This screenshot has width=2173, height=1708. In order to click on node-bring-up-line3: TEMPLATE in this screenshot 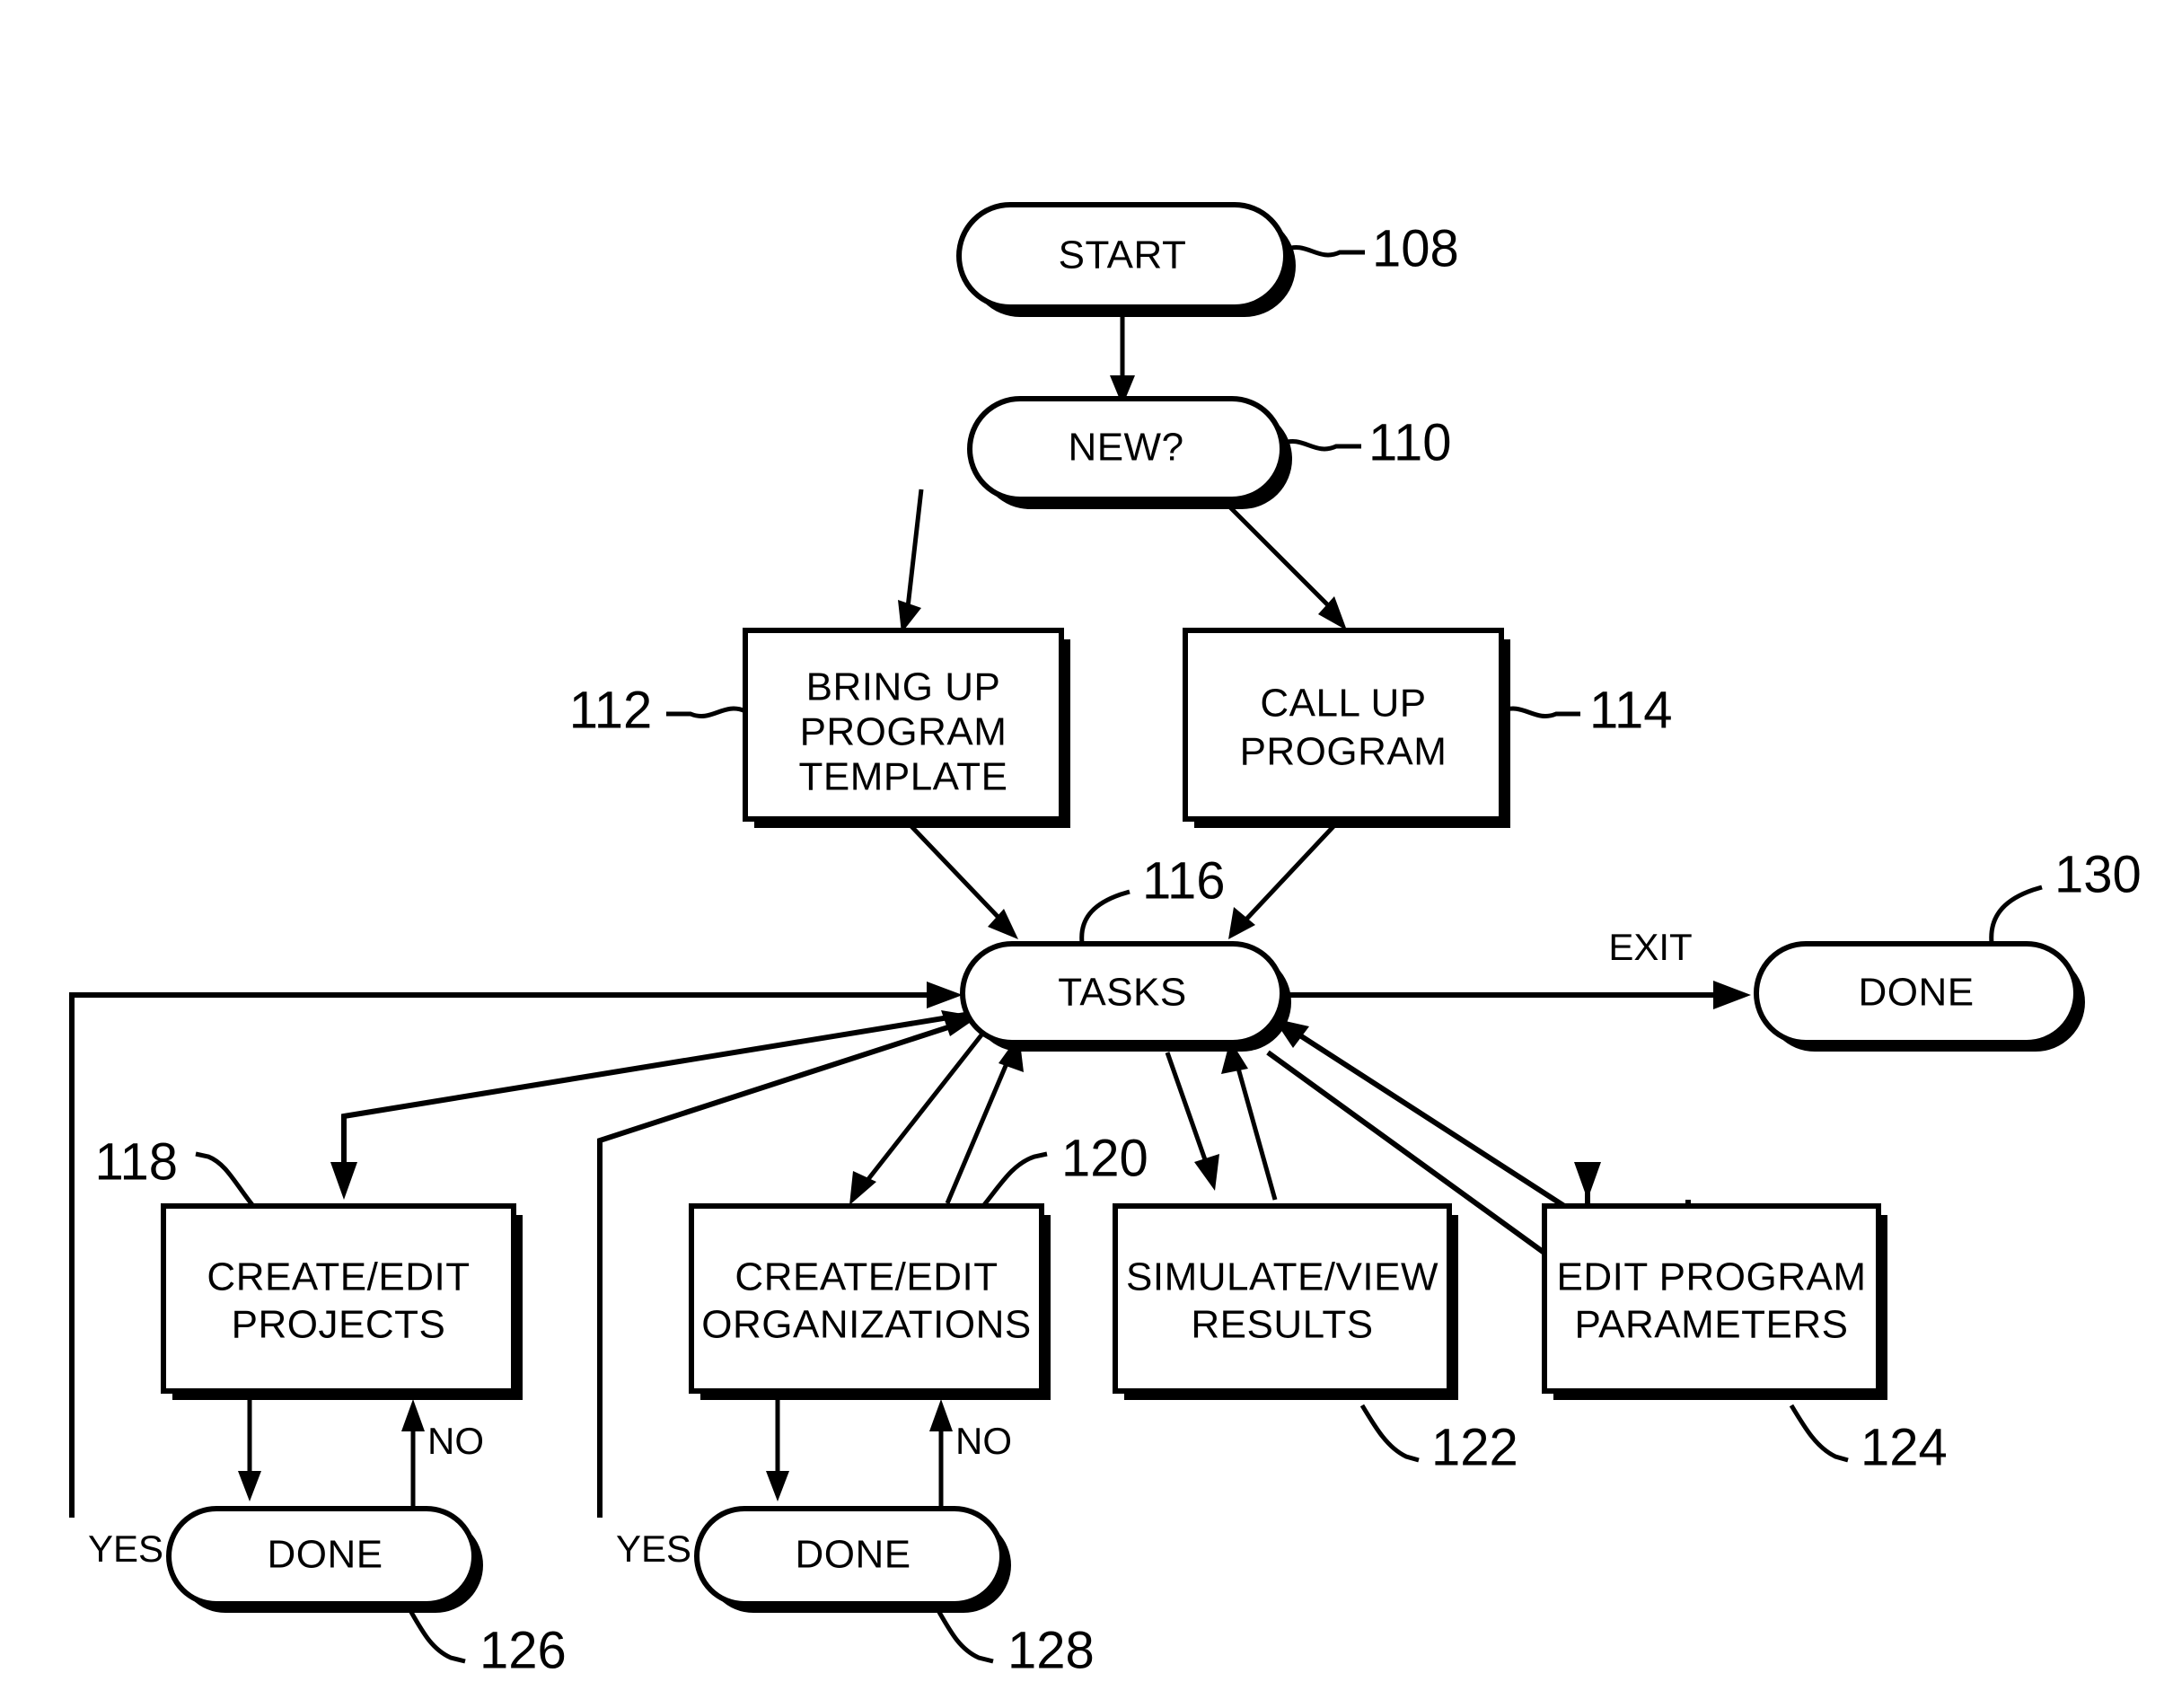, I will do `click(902, 777)`.